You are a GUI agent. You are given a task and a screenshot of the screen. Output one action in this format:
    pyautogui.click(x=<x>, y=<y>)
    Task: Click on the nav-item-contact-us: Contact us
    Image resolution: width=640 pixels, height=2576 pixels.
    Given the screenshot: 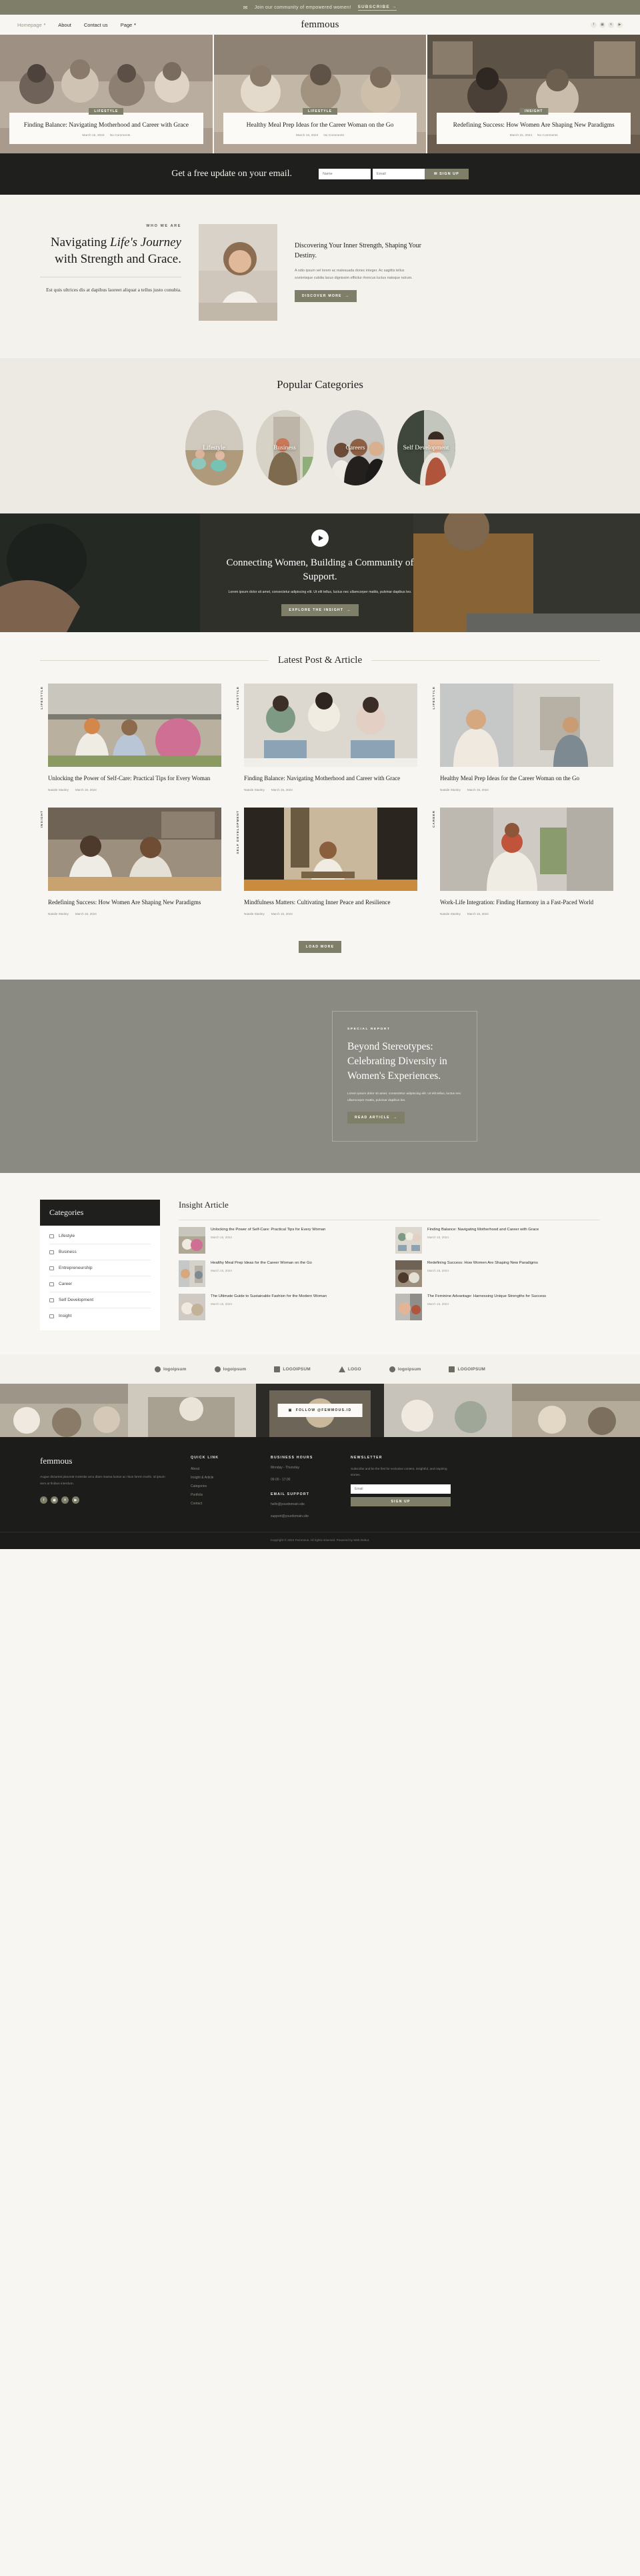 What is the action you would take?
    pyautogui.click(x=96, y=25)
    